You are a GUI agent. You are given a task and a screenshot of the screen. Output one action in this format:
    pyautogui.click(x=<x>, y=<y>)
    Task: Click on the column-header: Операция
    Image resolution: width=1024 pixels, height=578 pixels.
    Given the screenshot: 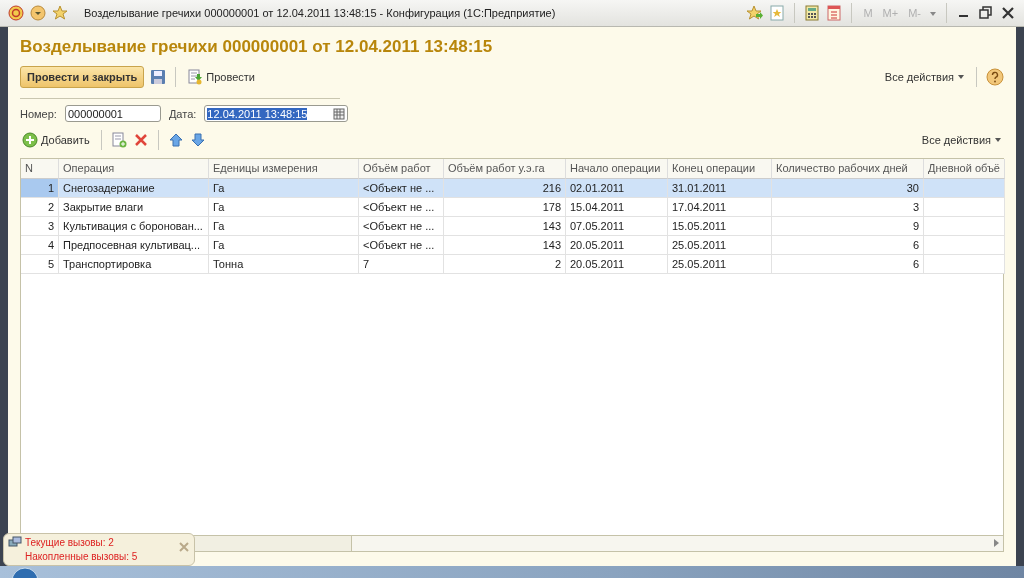 What is the action you would take?
    pyautogui.click(x=134, y=169)
    